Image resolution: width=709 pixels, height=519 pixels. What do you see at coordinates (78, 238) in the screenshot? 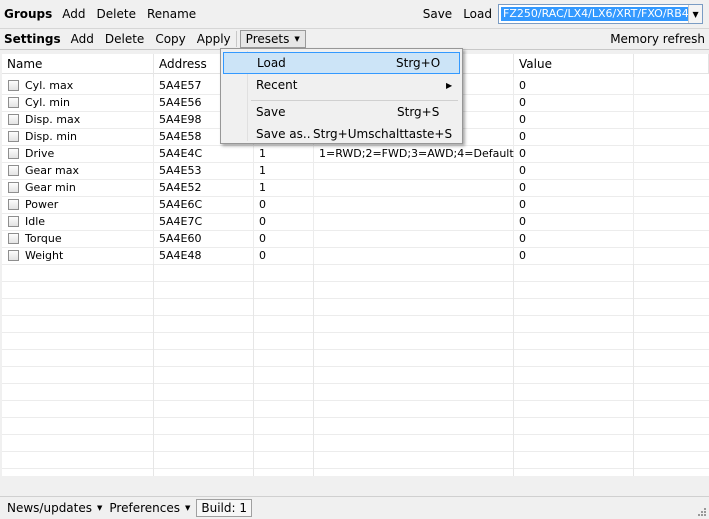
I see `cell-name: Torque` at bounding box center [78, 238].